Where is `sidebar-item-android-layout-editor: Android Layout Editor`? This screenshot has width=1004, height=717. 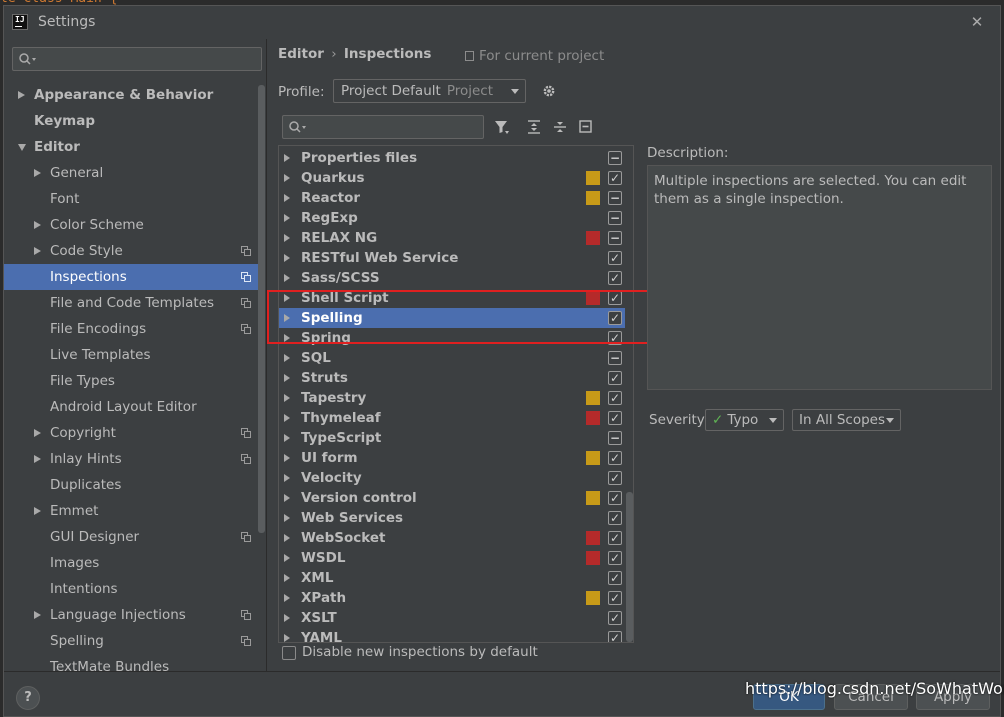
sidebar-item-android-layout-editor: Android Layout Editor is located at coordinates (132, 407).